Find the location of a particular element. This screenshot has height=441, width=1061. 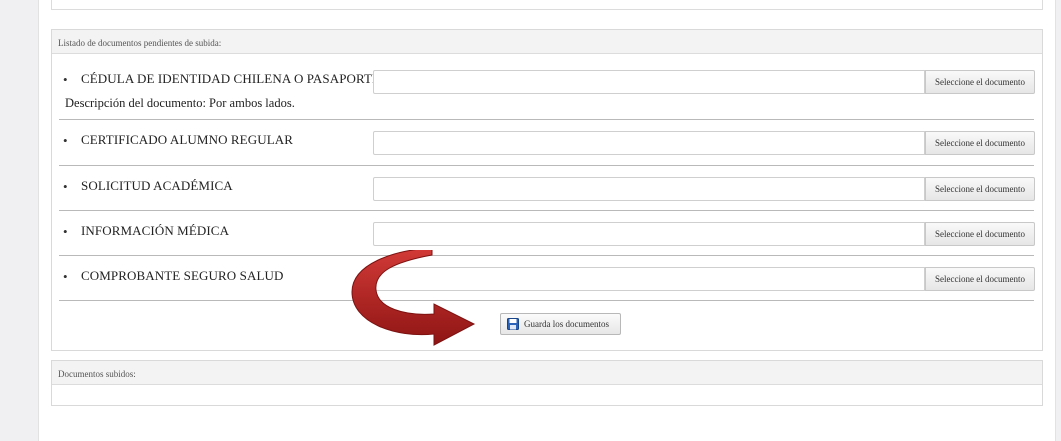

save-documents-label: Guarda los documentos is located at coordinates (566, 324).